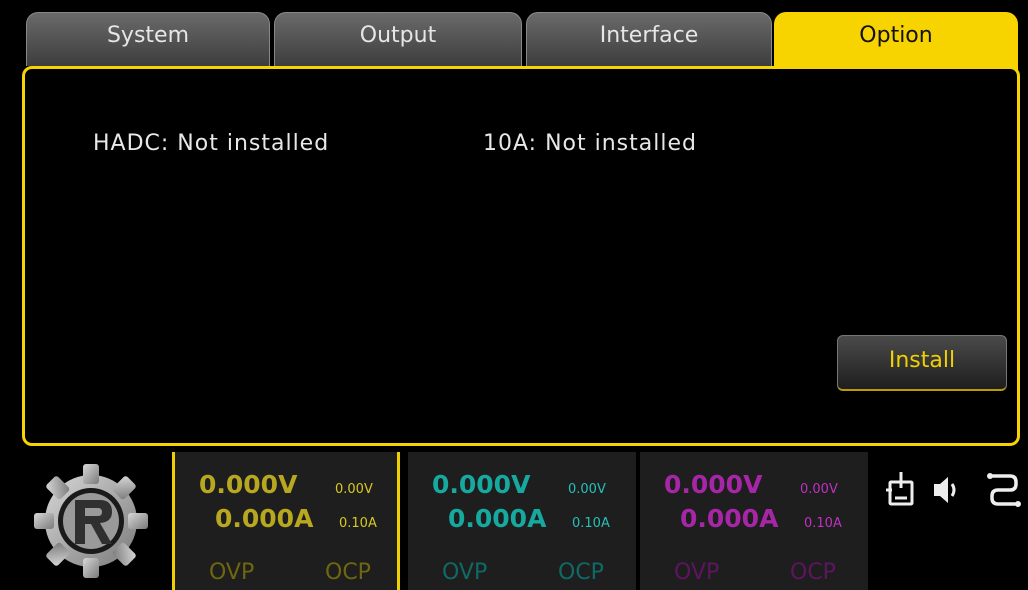 This screenshot has width=1028, height=590. I want to click on status-icons, so click(954, 490).